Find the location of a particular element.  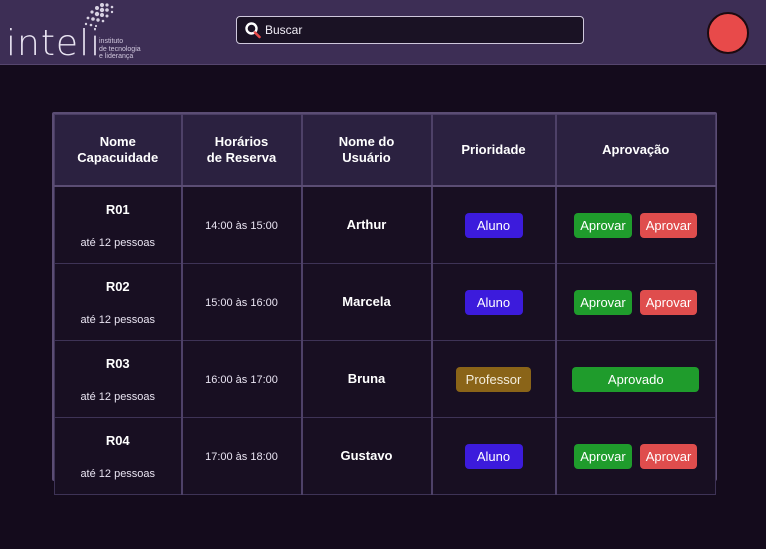

approved-status: Aprovado is located at coordinates (636, 379).